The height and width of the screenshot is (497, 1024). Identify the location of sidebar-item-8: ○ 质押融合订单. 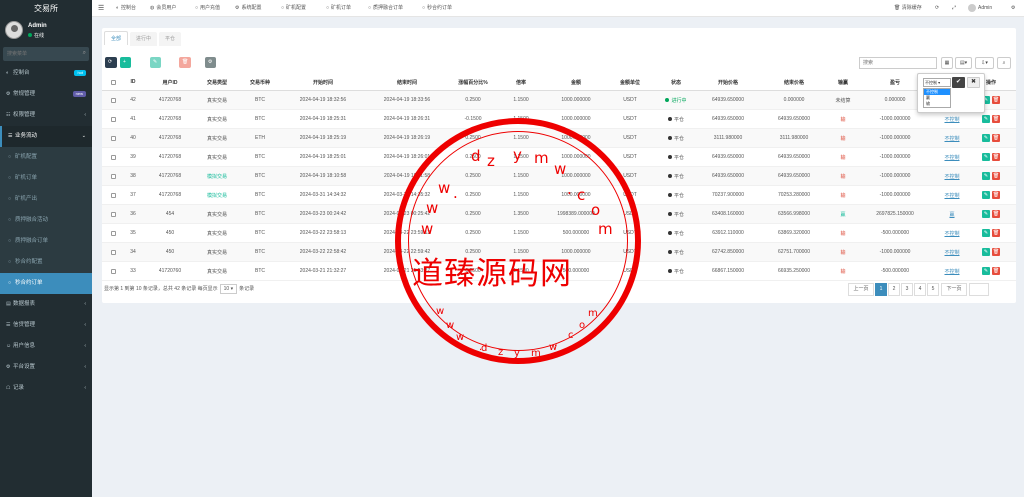
(46, 241).